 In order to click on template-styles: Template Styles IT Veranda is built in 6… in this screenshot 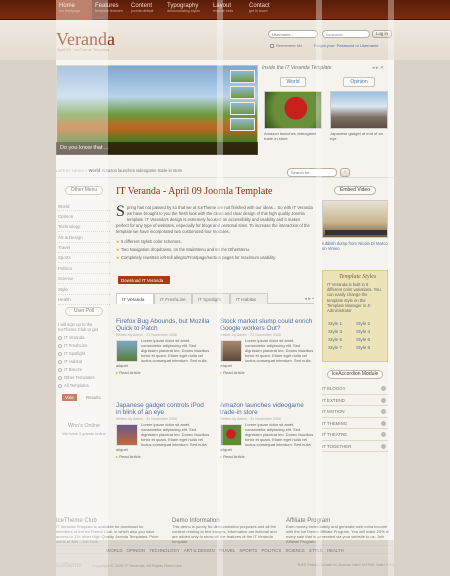, I will do `click(355, 316)`.